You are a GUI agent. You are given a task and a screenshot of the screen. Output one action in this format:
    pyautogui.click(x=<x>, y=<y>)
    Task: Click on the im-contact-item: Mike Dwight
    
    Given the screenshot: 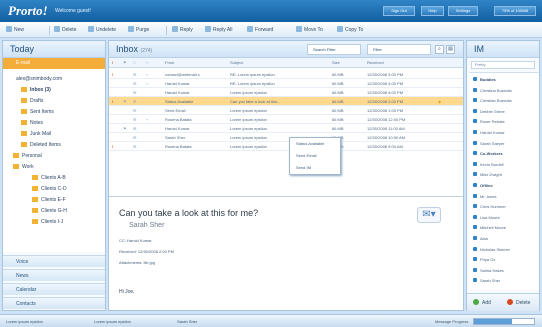 What is the action you would take?
    pyautogui.click(x=504, y=174)
    